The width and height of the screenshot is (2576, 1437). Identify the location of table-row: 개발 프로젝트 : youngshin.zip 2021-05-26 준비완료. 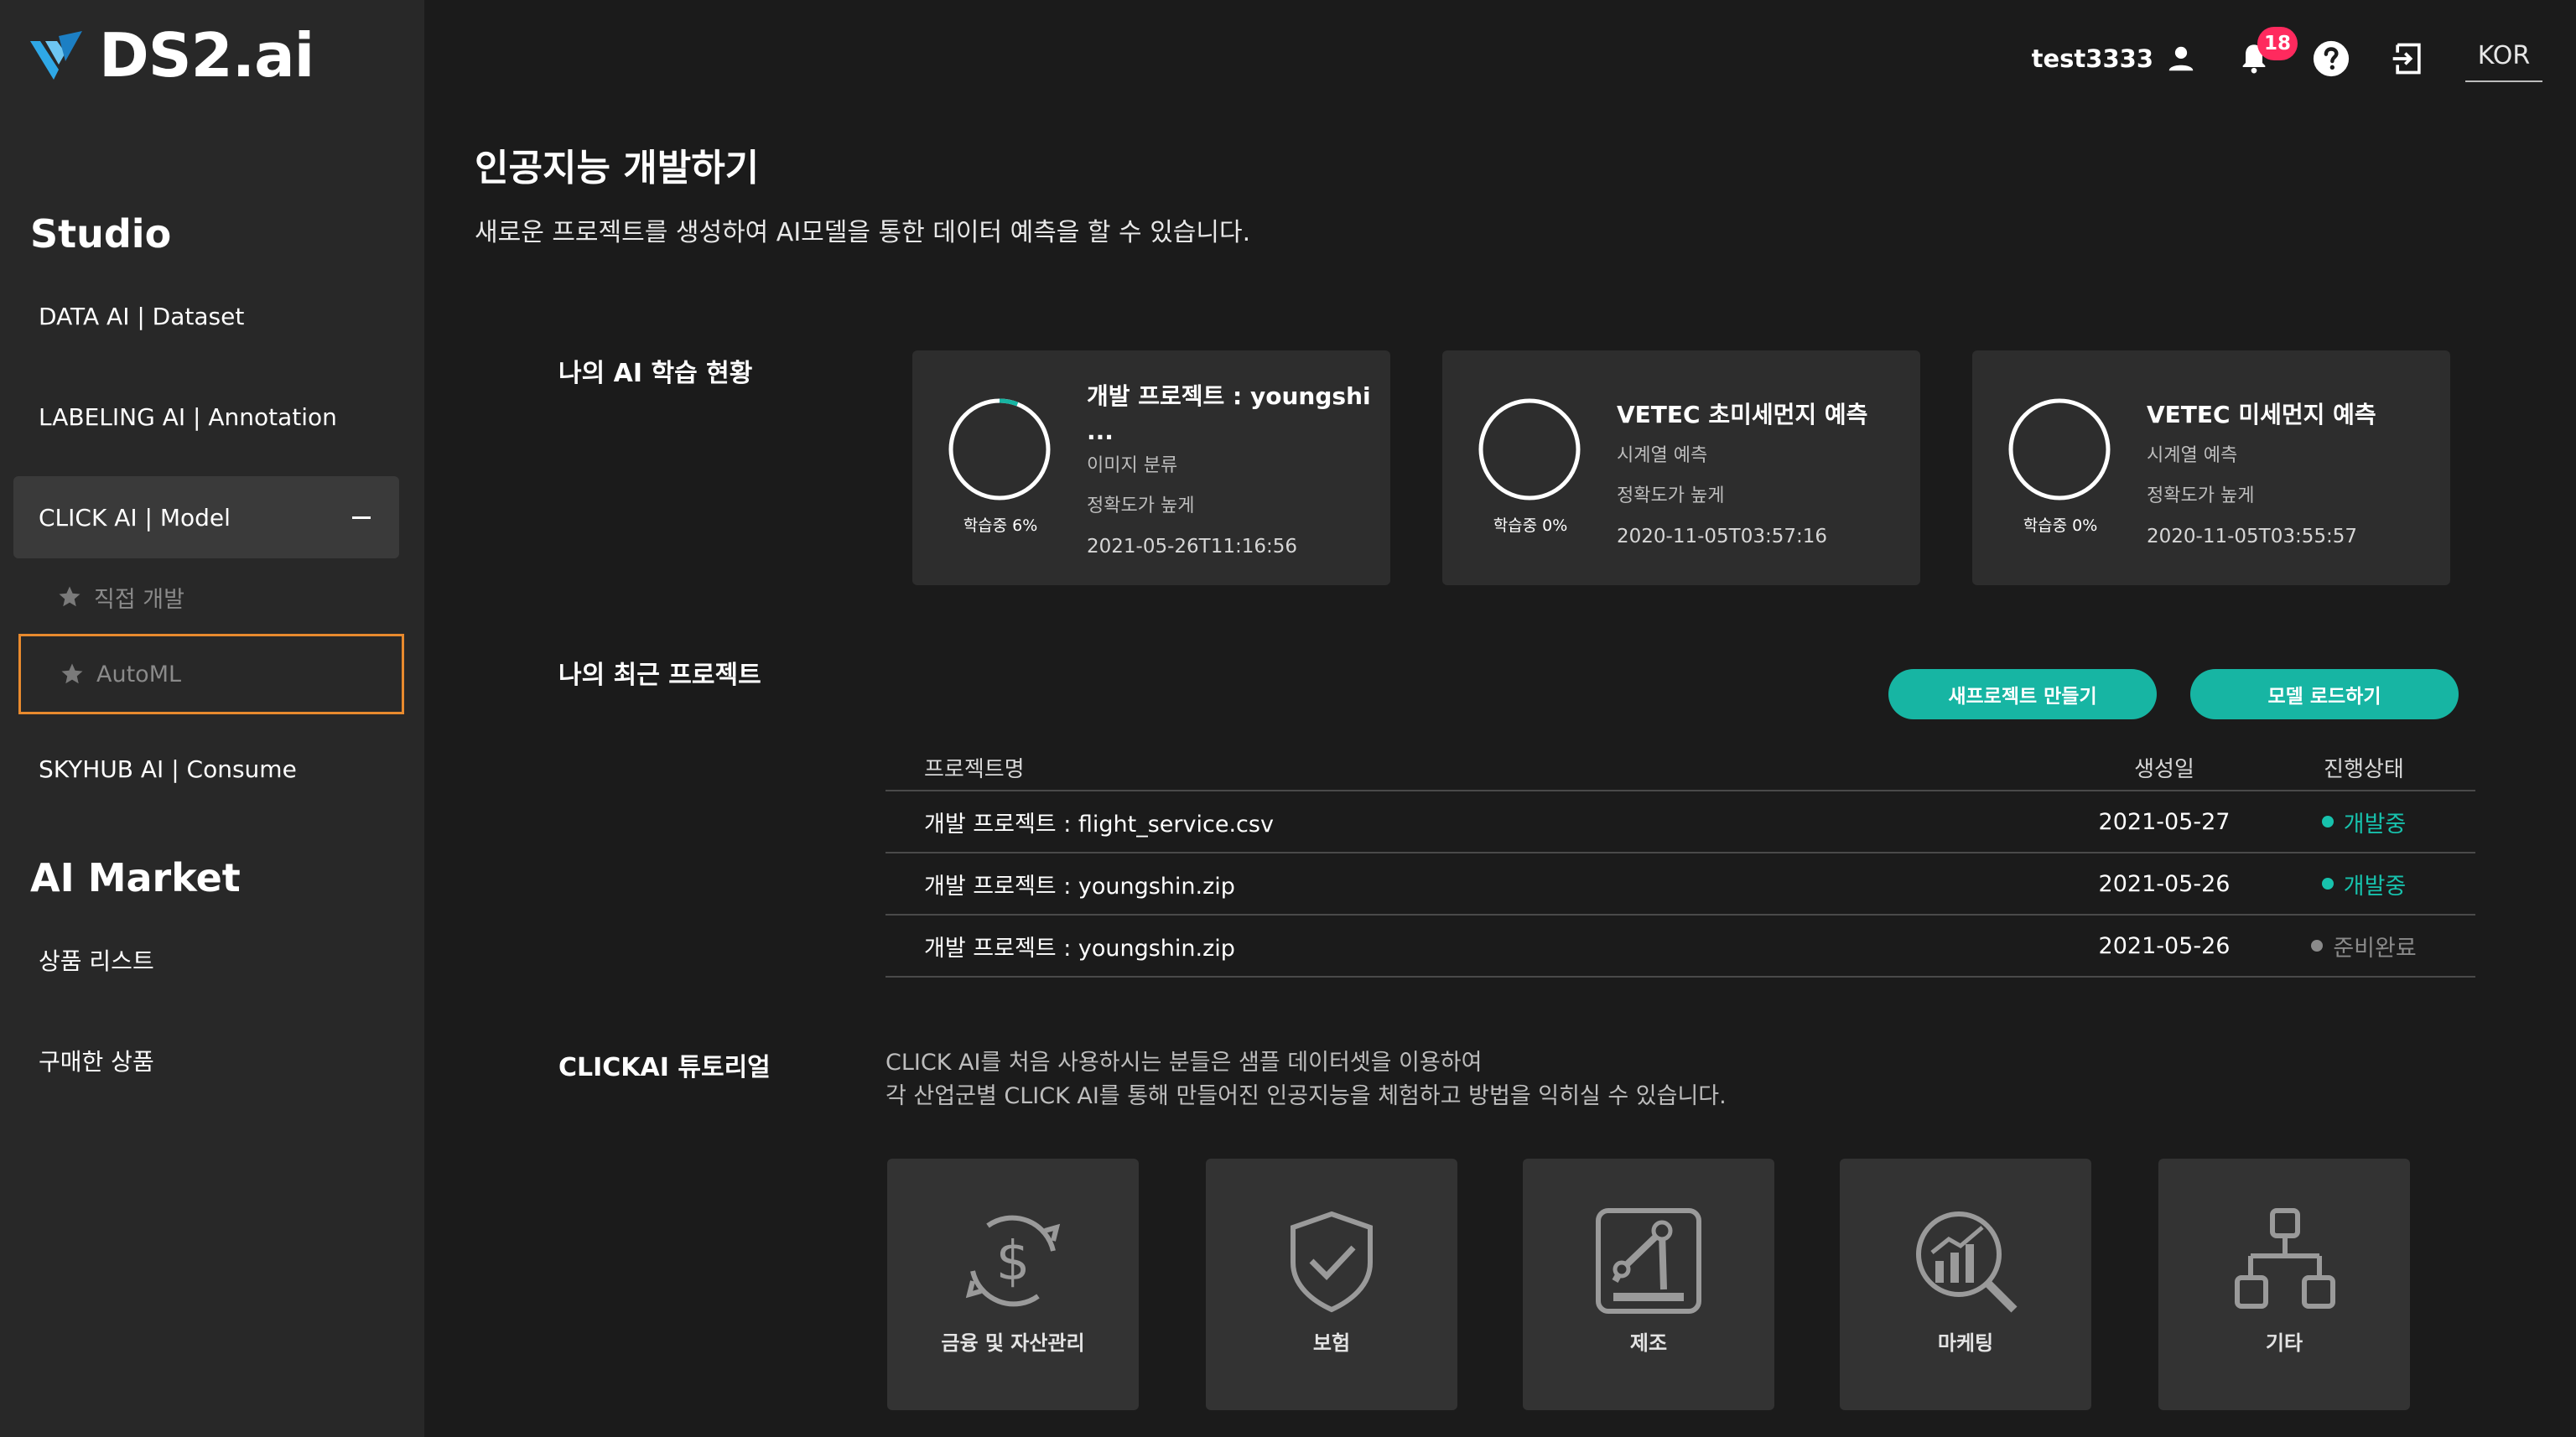
(1680, 947).